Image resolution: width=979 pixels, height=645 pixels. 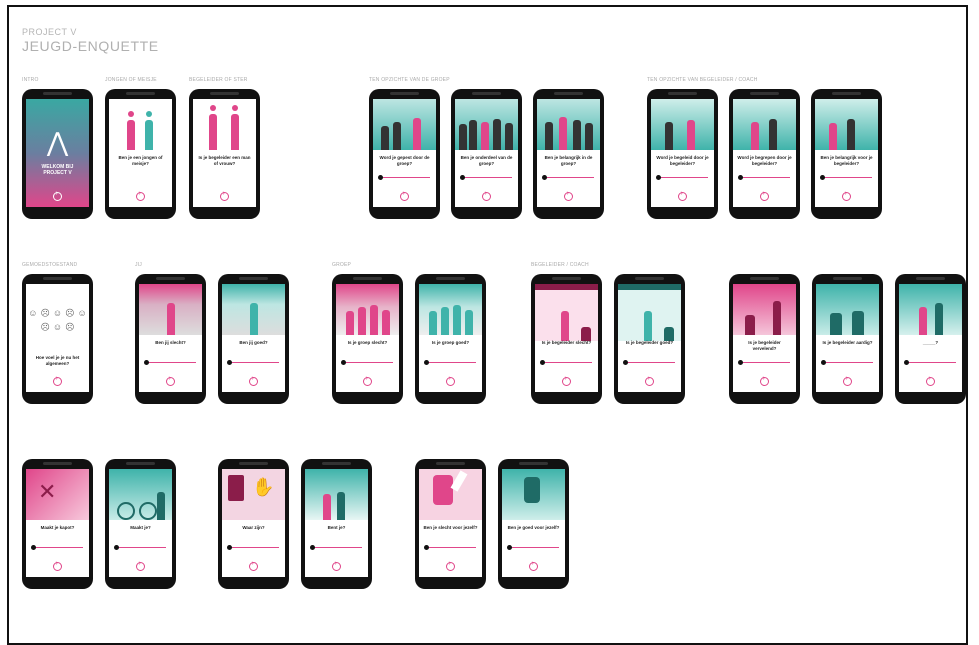 I want to click on phone-card: Ben jij goed?, so click(x=253, y=339).